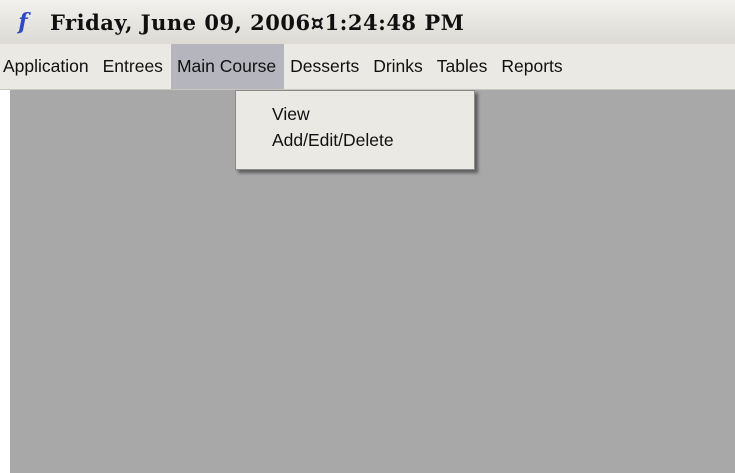 Image resolution: width=735 pixels, height=473 pixels. I want to click on main-course-dropdown: View Add/Edit/Delete, so click(355, 130).